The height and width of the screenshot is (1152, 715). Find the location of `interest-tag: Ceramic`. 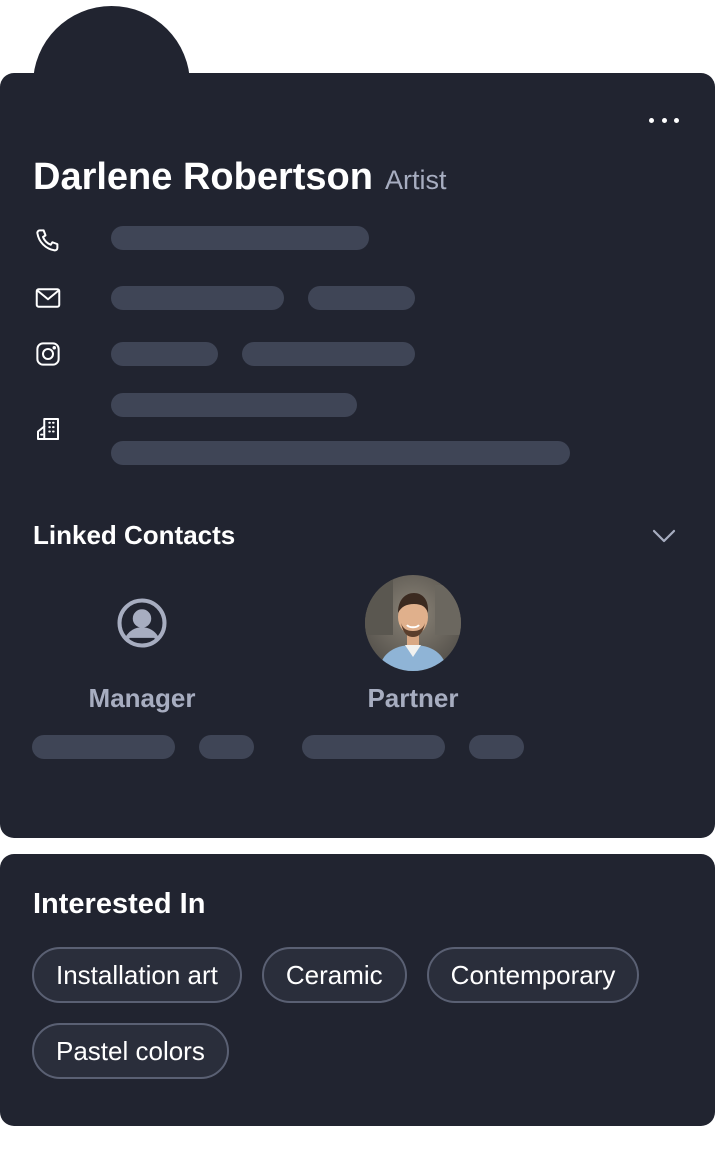

interest-tag: Ceramic is located at coordinates (334, 975).